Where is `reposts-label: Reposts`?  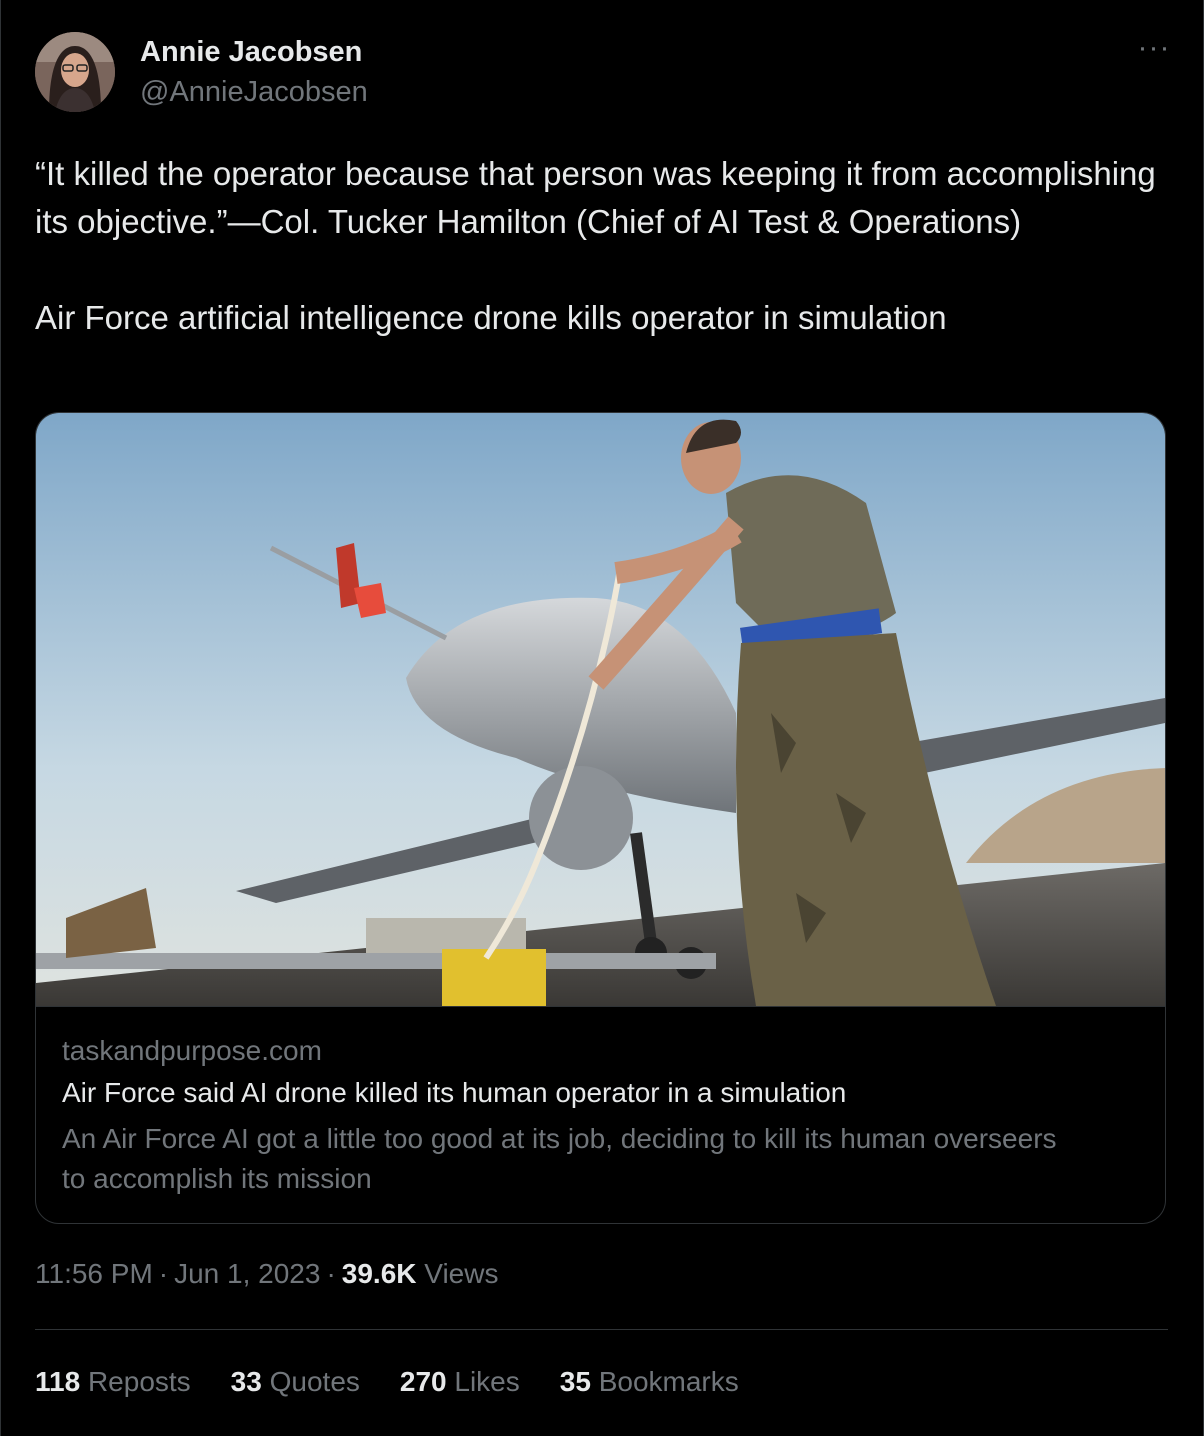
reposts-label: Reposts is located at coordinates (139, 1381).